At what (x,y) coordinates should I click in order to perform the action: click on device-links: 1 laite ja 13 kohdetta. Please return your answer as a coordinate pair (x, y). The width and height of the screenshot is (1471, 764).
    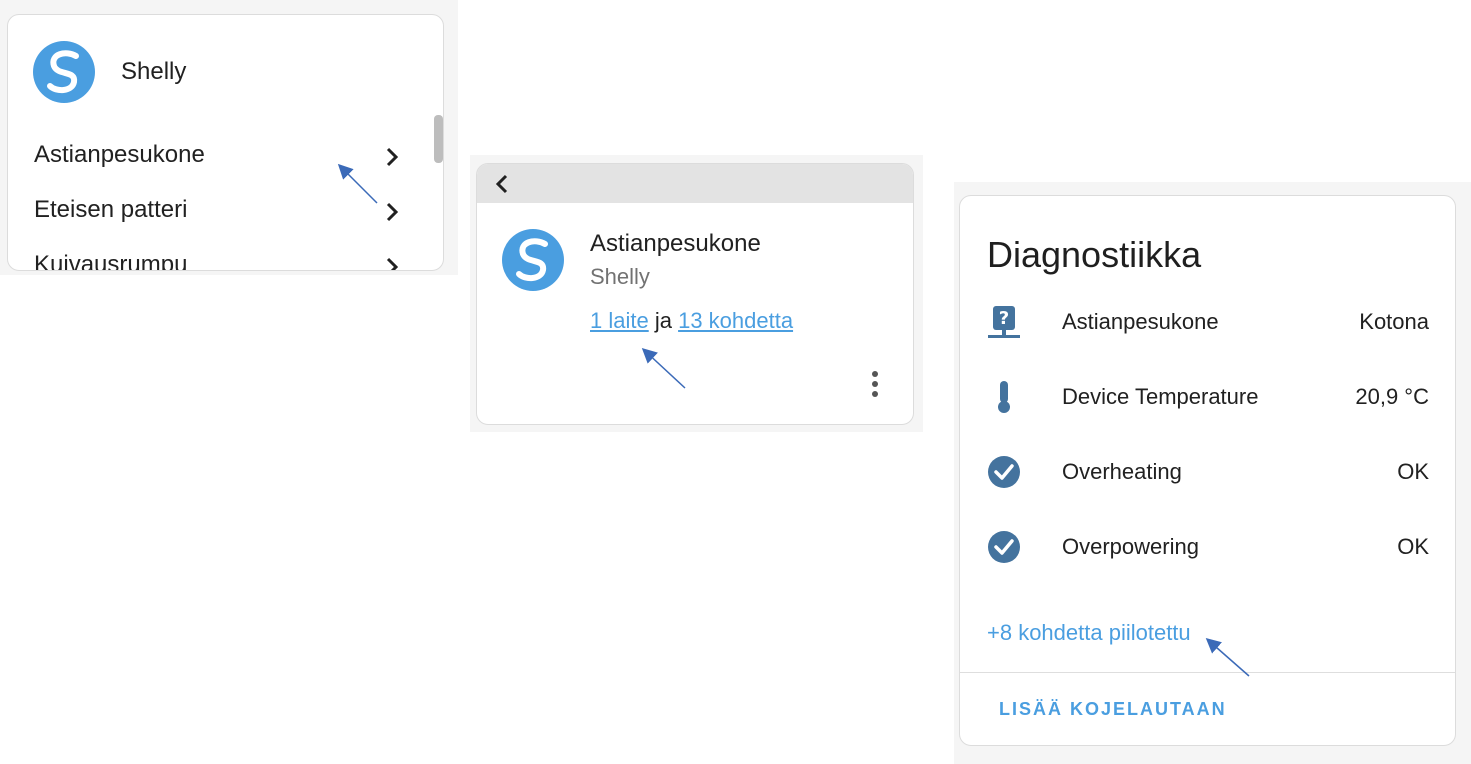
    Looking at the image, I should click on (691, 321).